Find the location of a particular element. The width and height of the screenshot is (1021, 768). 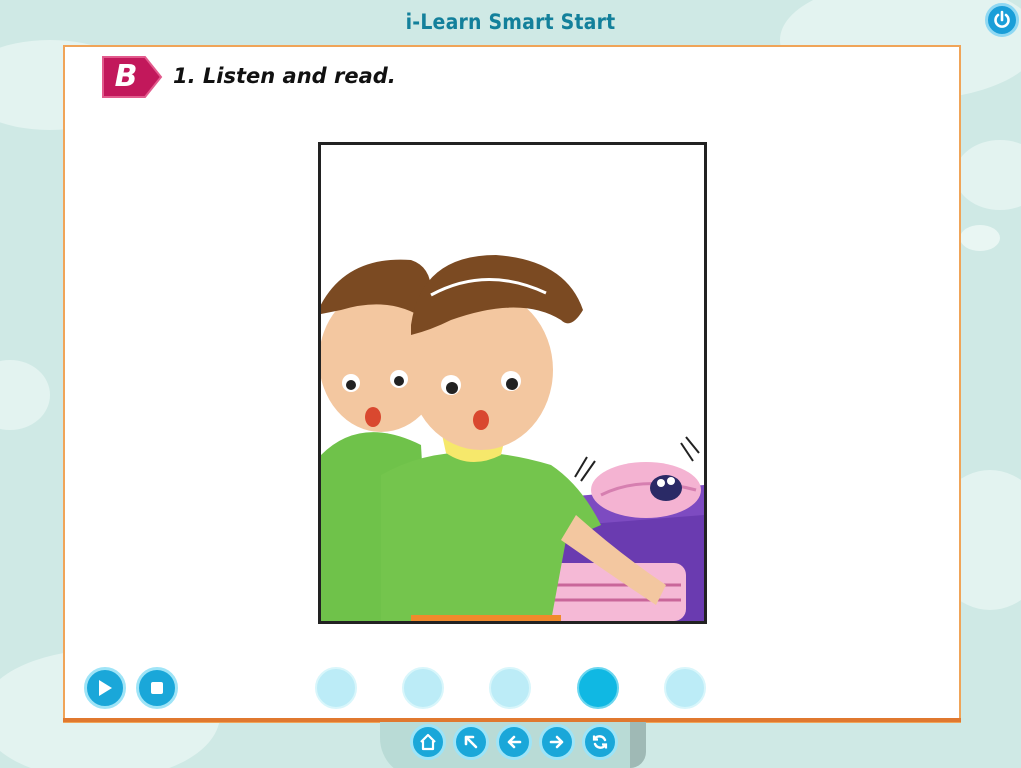

navigation-dock-shadow is located at coordinates (638, 745).